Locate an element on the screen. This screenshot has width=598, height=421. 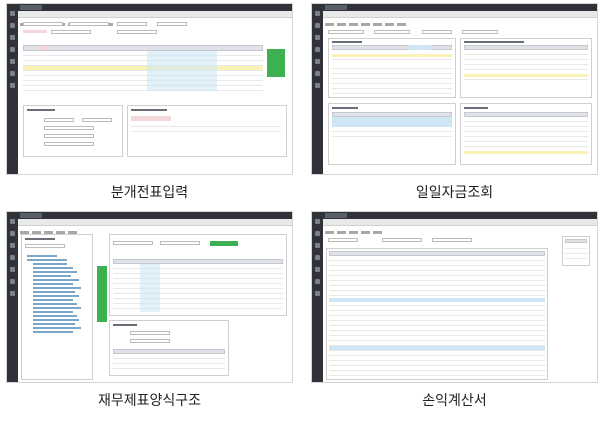
account-panel is located at coordinates (392, 134).